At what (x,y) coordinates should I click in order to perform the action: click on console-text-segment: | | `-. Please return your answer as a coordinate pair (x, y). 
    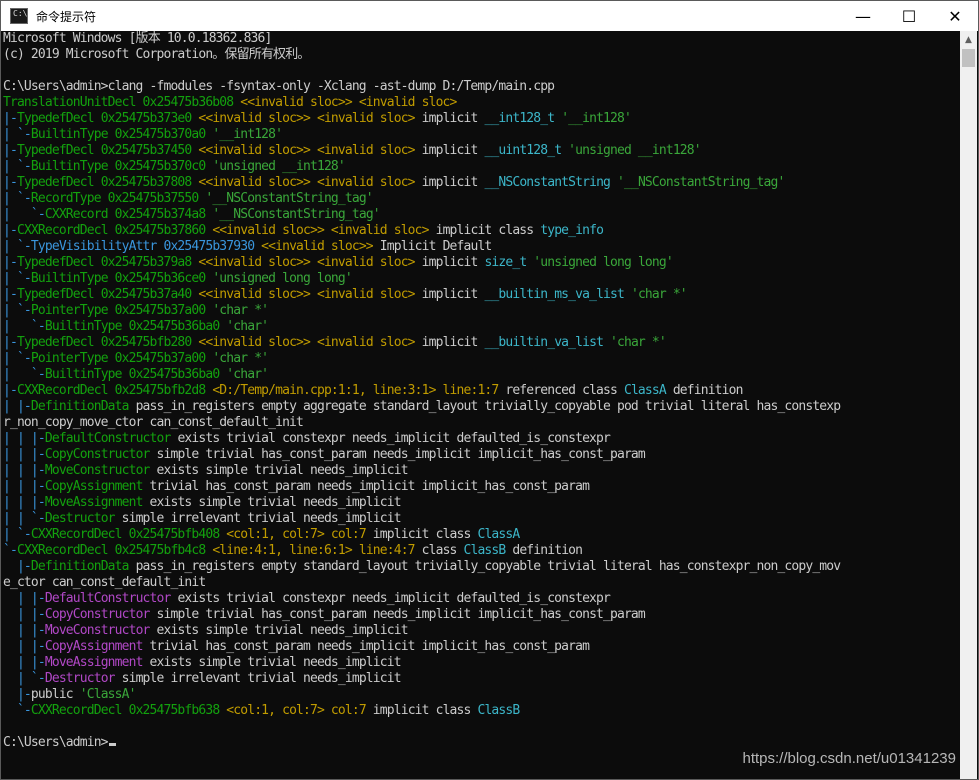
    Looking at the image, I should click on (24, 518).